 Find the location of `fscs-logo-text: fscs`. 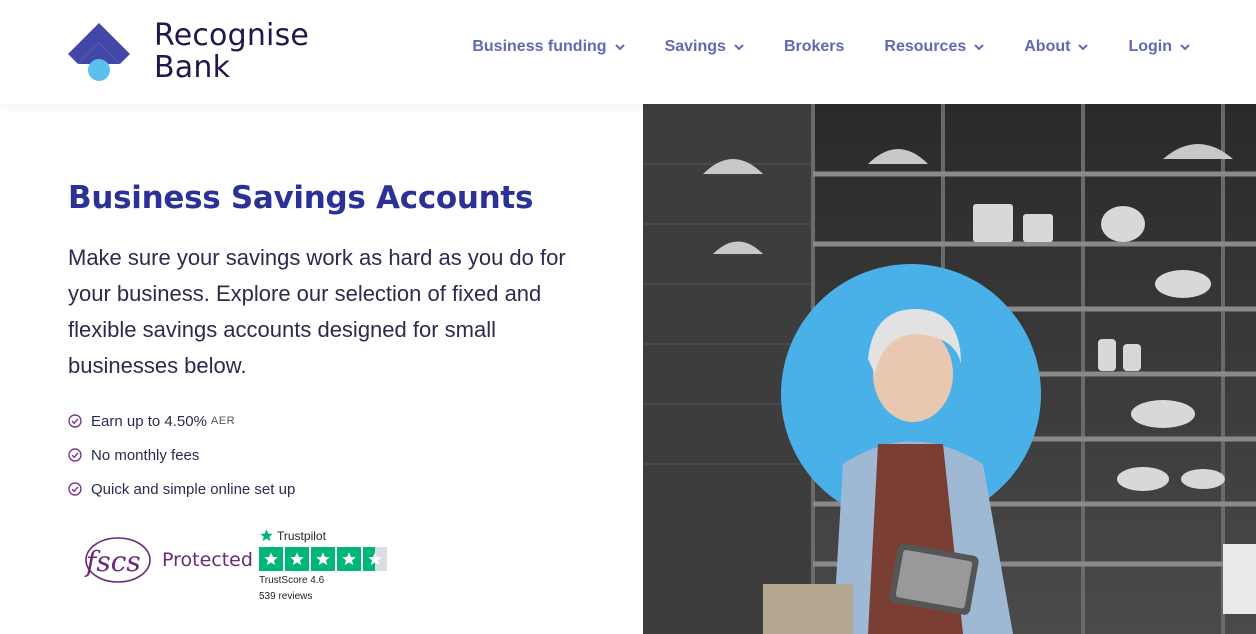

fscs-logo-text: fscs is located at coordinates (112, 561).